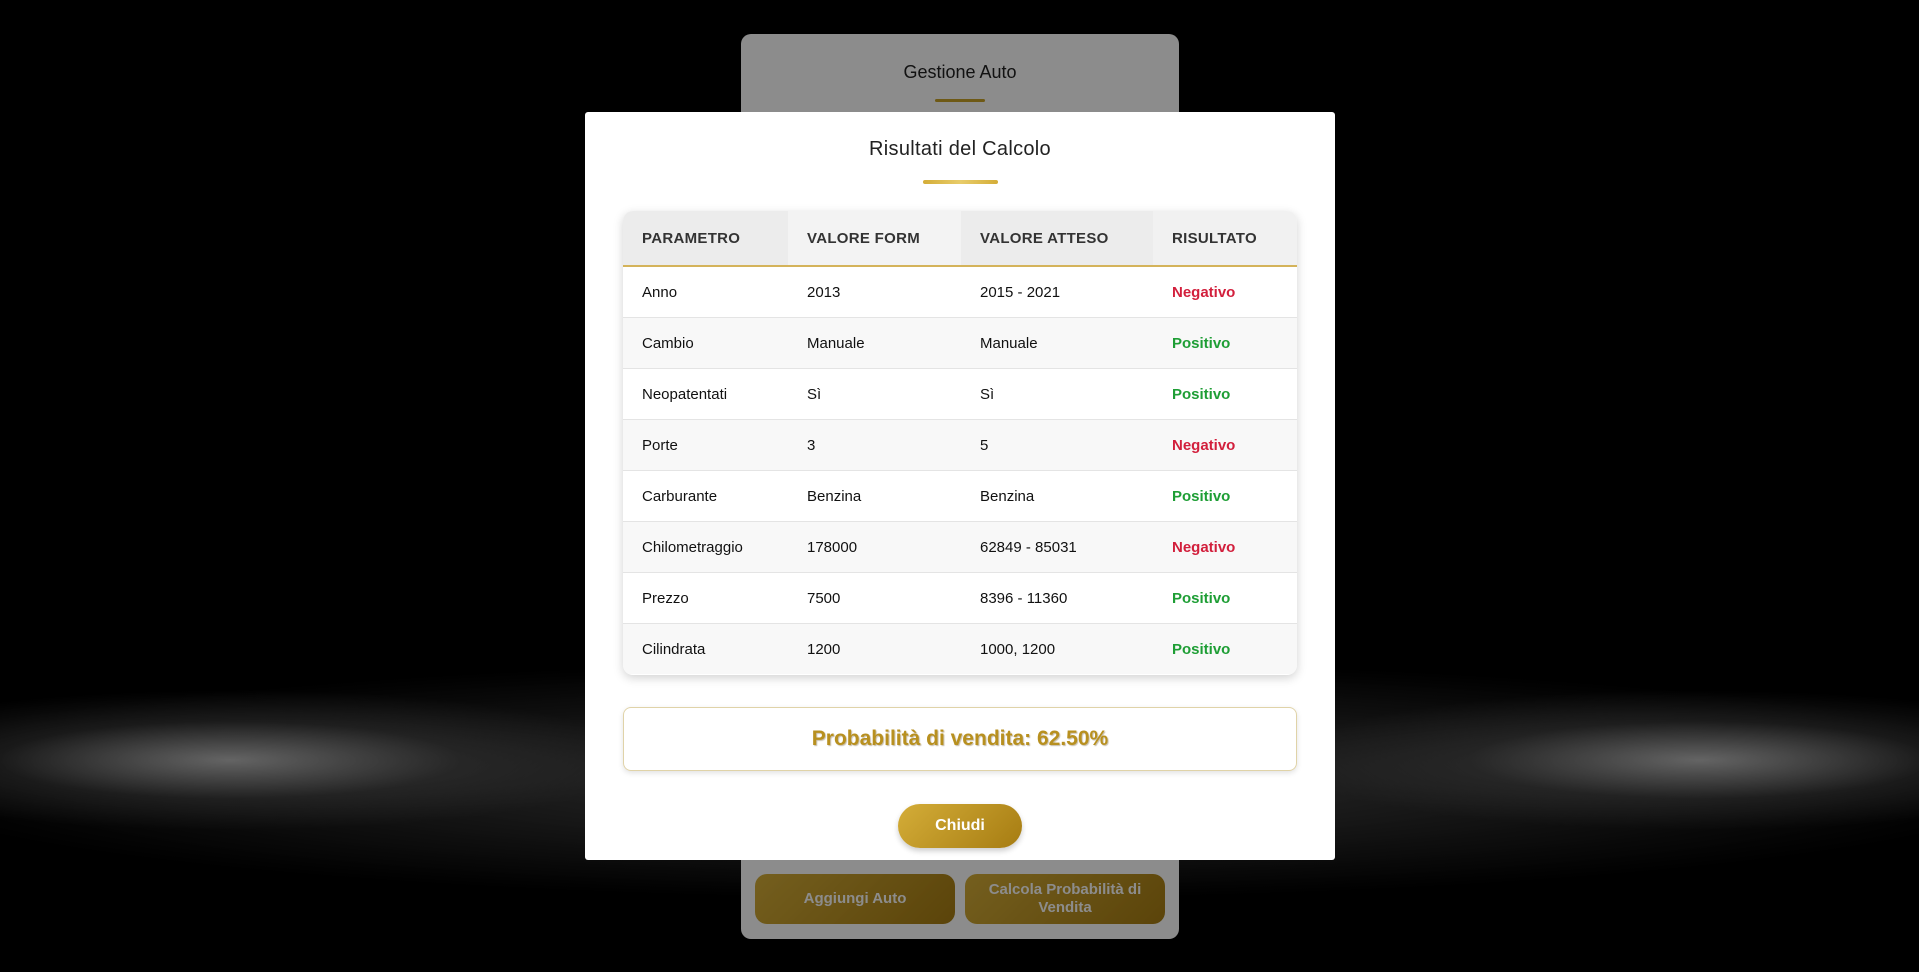 The image size is (1919, 972). Describe the element at coordinates (874, 445) in the screenshot. I see `form-value-cell: 3` at that location.